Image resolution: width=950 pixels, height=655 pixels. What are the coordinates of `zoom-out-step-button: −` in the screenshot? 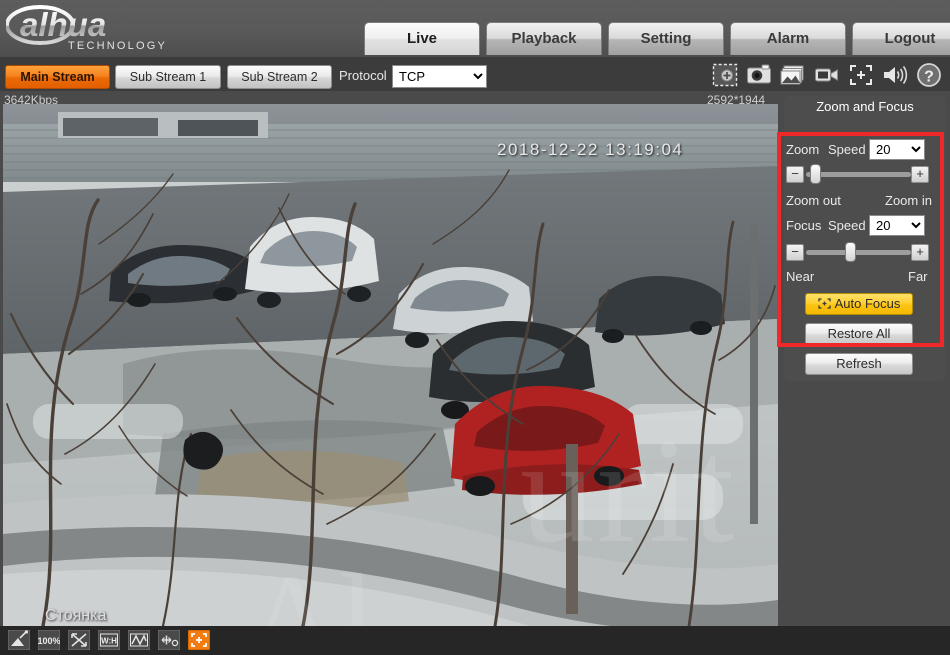 It's located at (795, 174).